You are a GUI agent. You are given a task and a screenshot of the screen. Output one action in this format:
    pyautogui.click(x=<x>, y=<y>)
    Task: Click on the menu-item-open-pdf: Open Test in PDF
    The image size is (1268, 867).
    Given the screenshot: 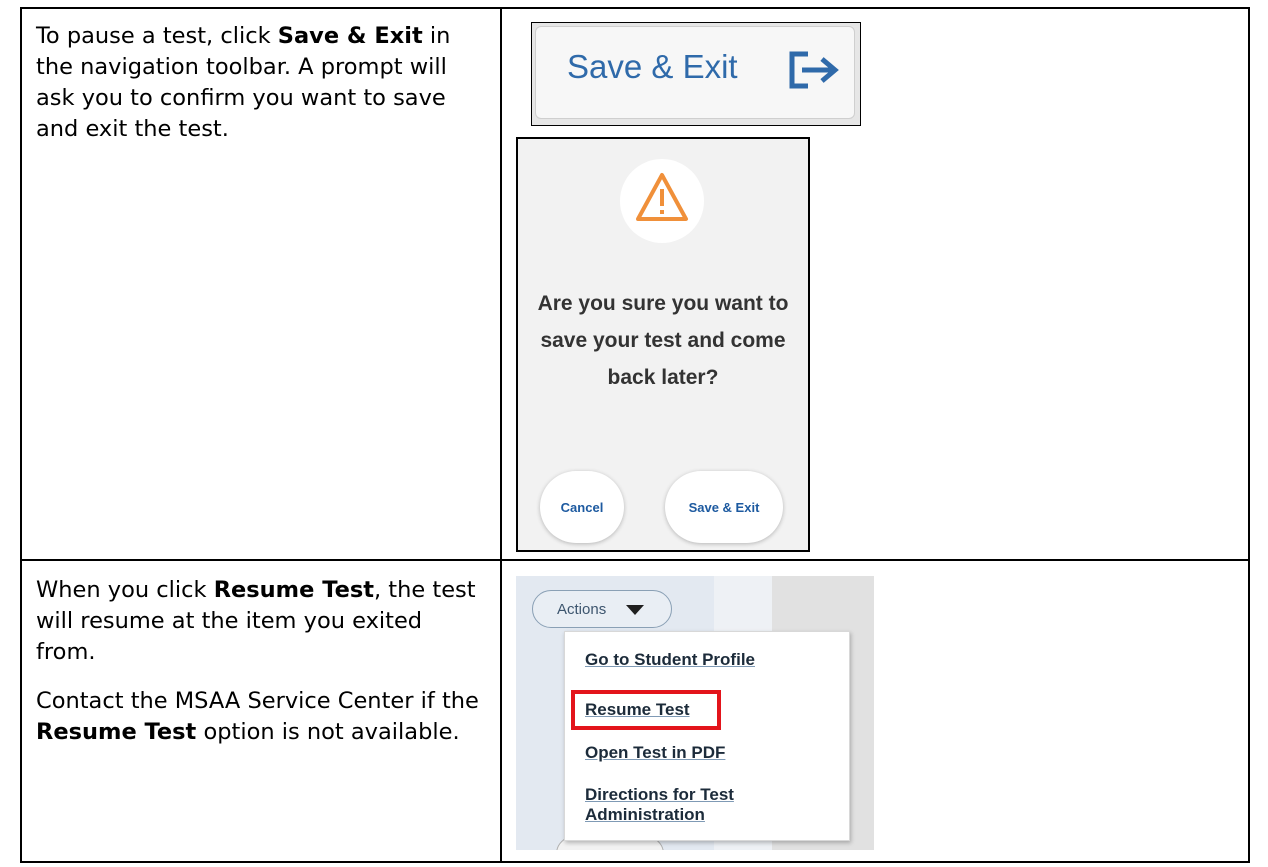 What is the action you would take?
    pyautogui.click(x=655, y=753)
    